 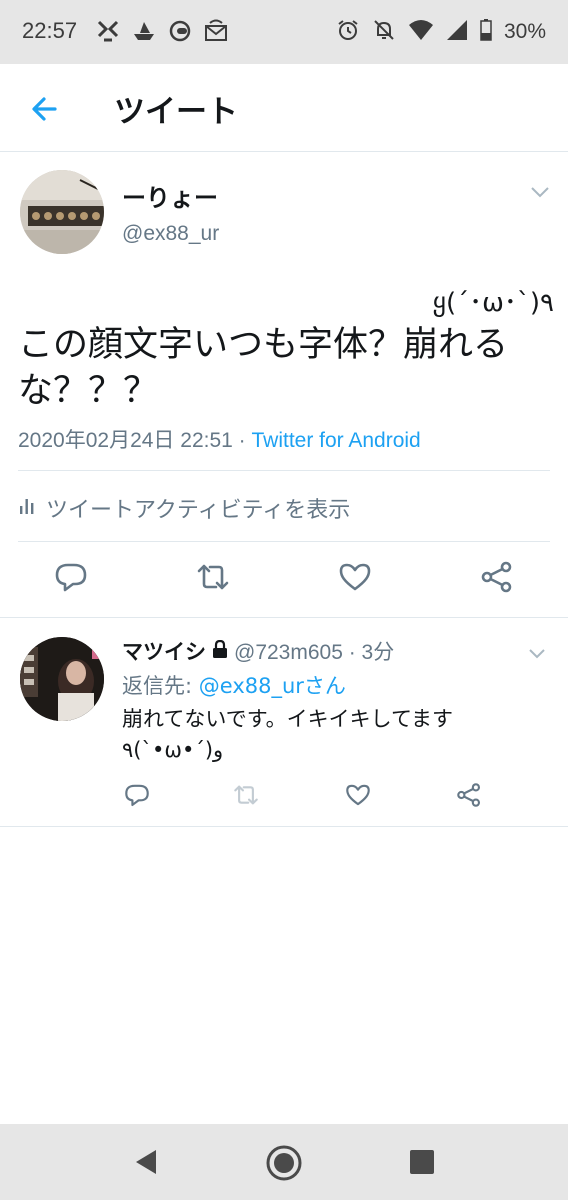 I want to click on alarm-icon, so click(x=348, y=32).